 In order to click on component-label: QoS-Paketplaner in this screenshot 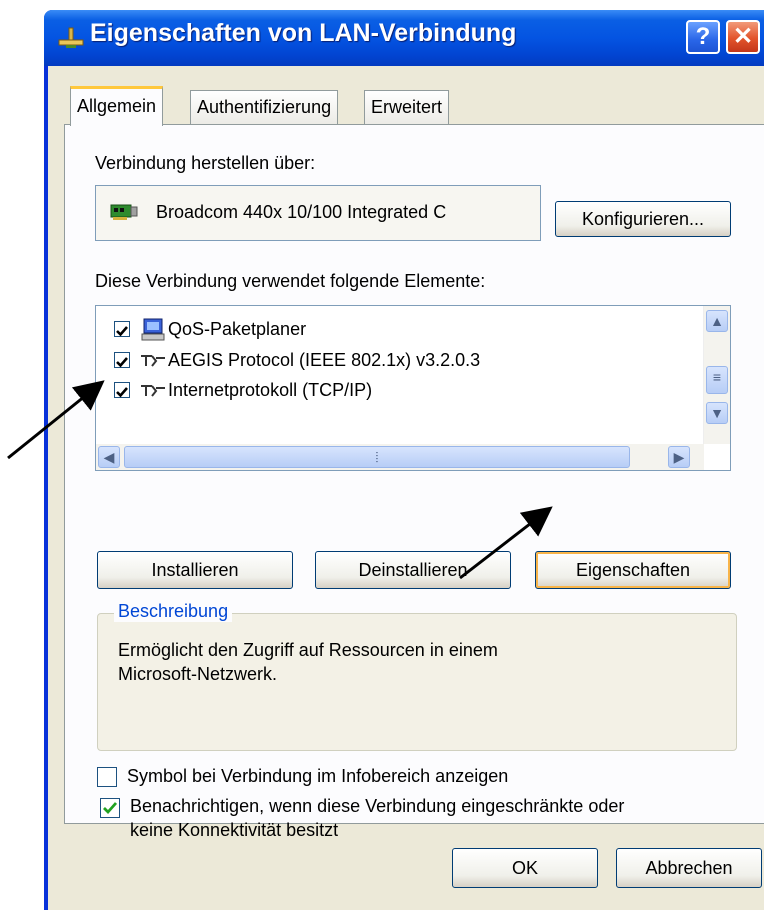, I will do `click(237, 329)`.